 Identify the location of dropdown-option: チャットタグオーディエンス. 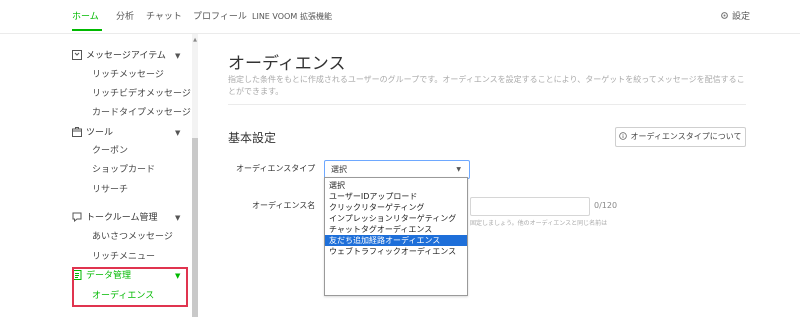
(396, 229).